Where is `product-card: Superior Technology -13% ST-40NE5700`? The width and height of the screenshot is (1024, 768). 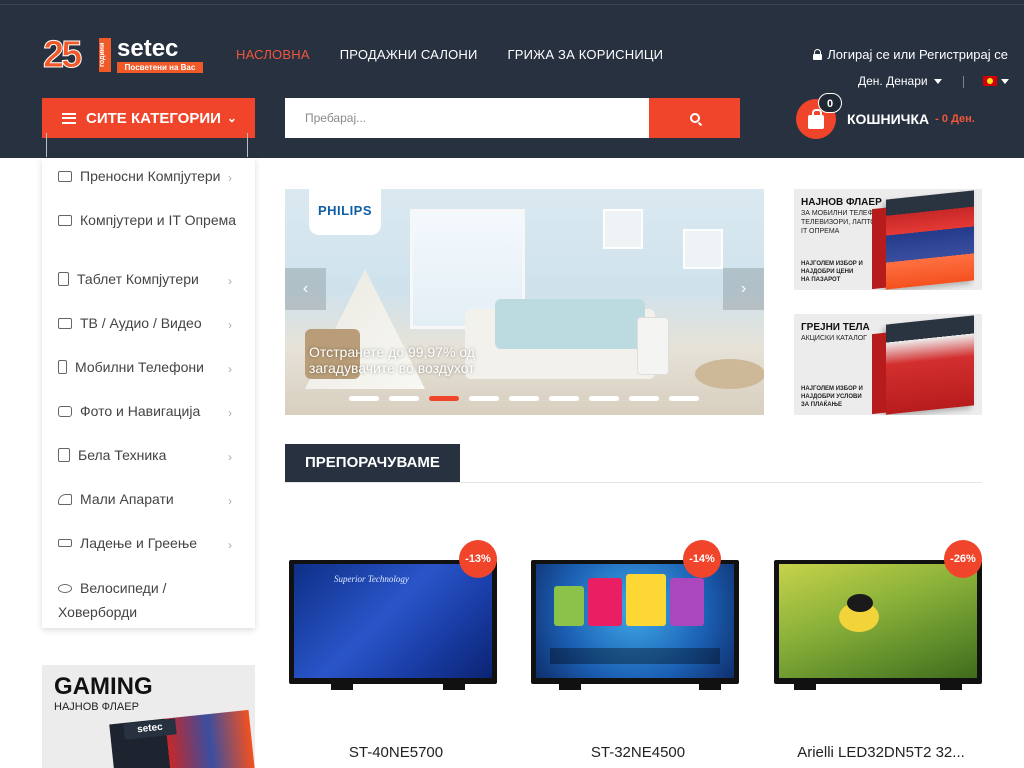
product-card: Superior Technology -13% ST-40NE5700 is located at coordinates (396, 649).